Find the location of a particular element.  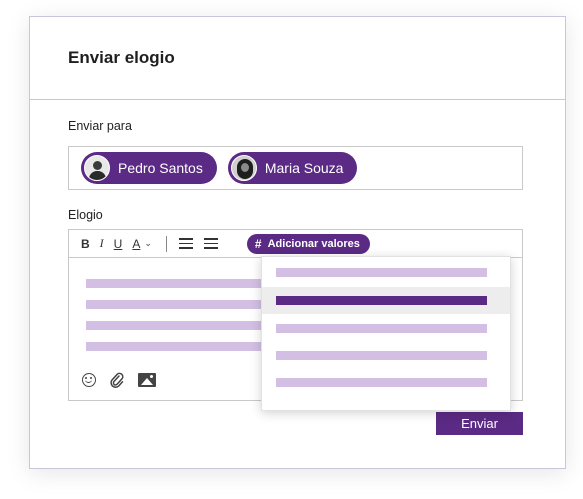

toolbar-divider is located at coordinates (166, 243).